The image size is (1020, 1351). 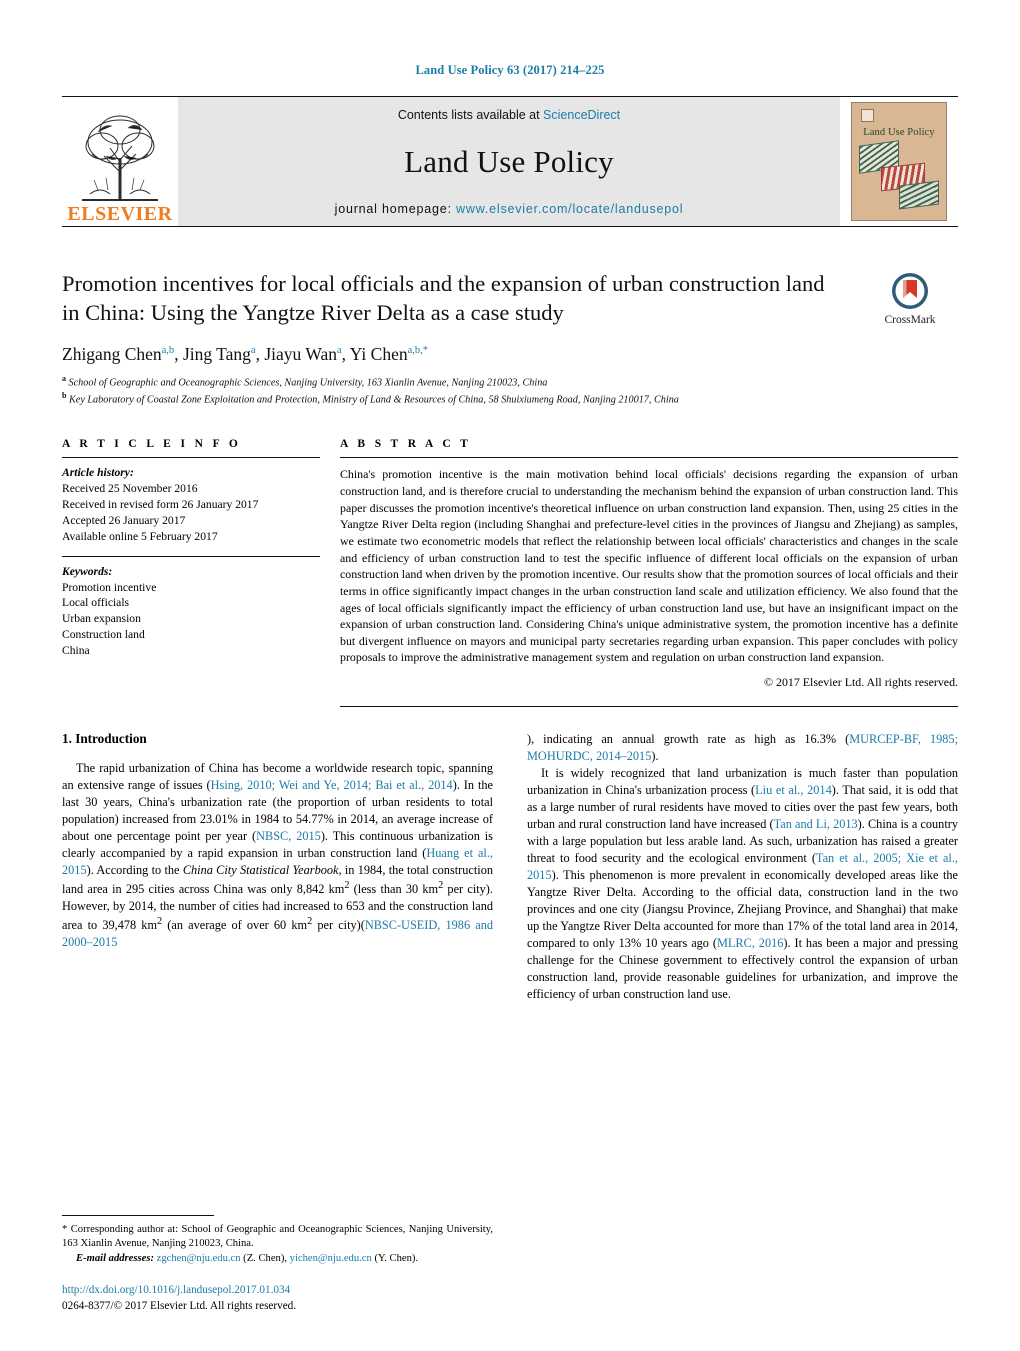 What do you see at coordinates (103, 635) in the screenshot?
I see `keyword-item: Construction land` at bounding box center [103, 635].